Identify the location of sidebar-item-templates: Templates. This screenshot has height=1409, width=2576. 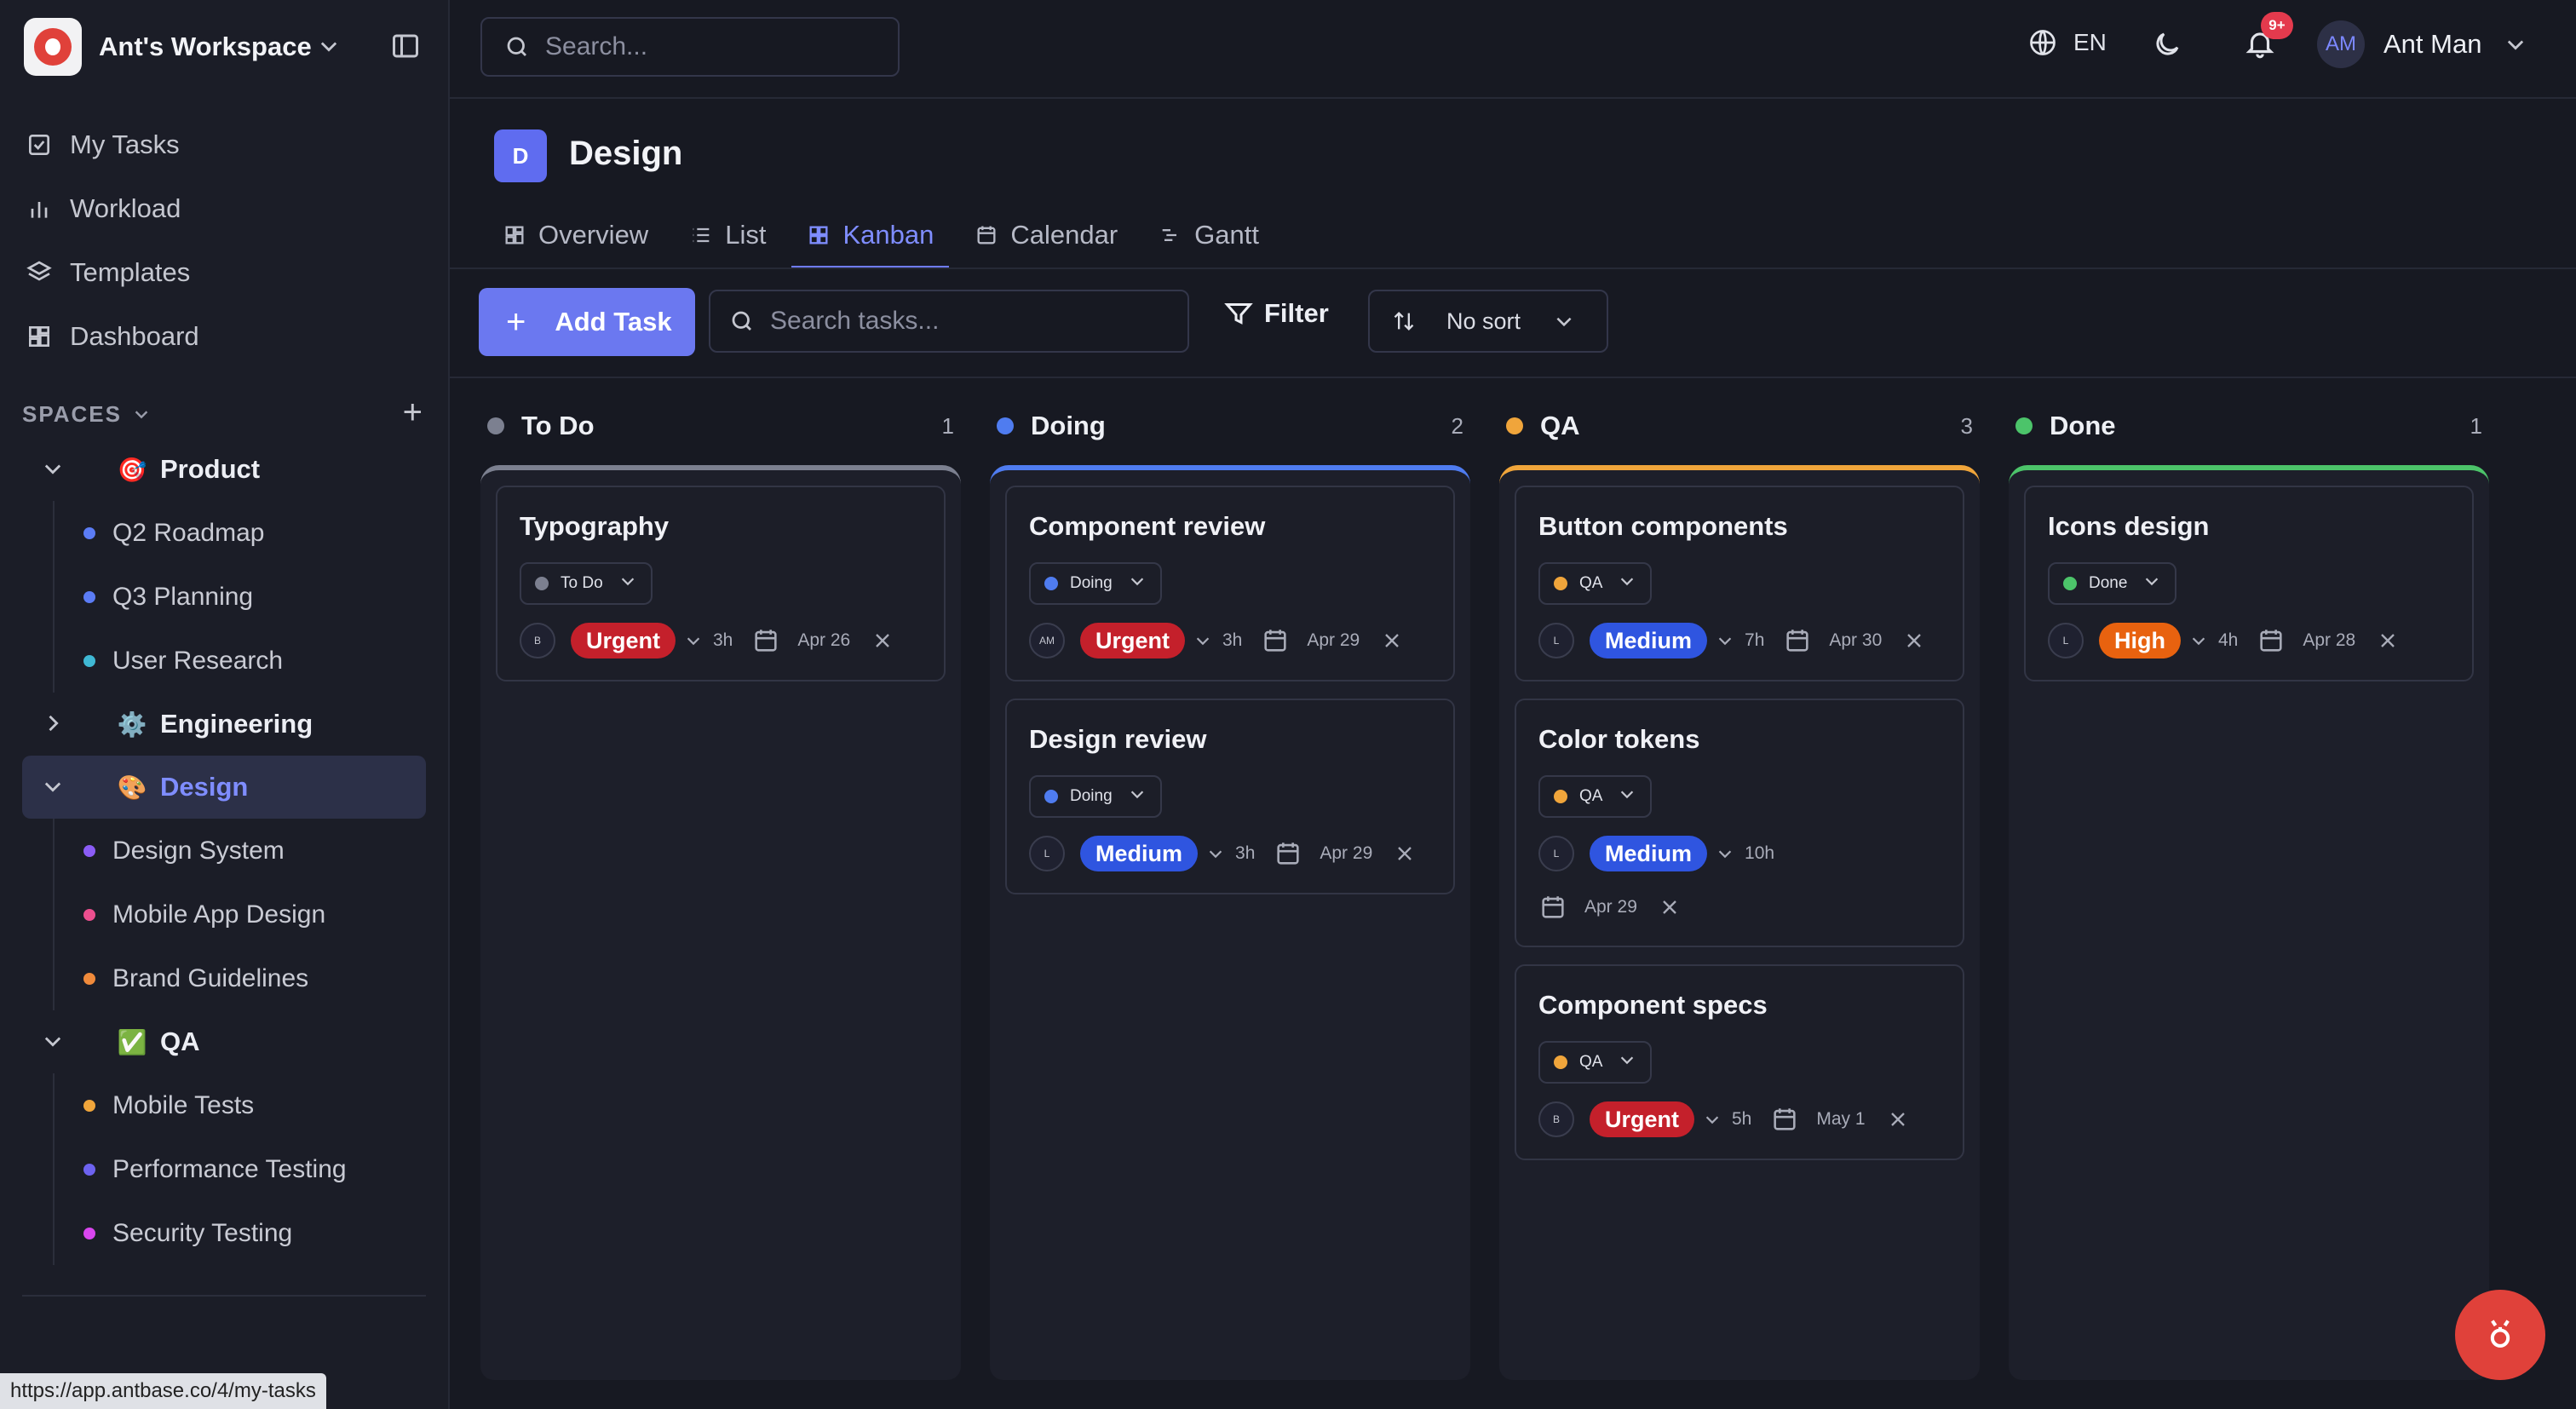
(225, 272).